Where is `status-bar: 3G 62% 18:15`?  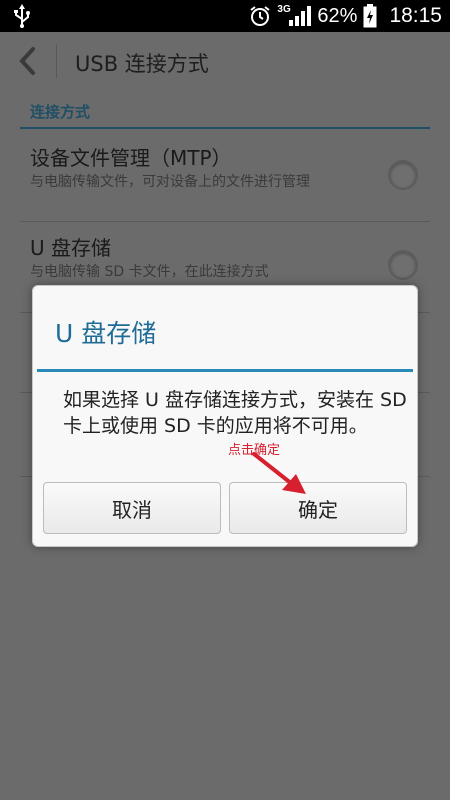
status-bar: 3G 62% 18:15 is located at coordinates (225, 16).